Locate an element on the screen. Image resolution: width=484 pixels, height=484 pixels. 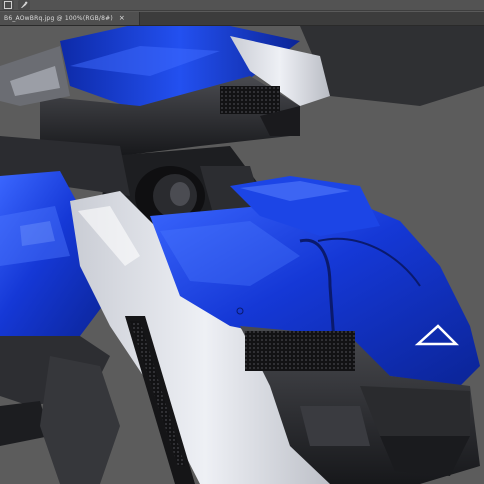
tool-preset-icon is located at coordinates (8, 5).